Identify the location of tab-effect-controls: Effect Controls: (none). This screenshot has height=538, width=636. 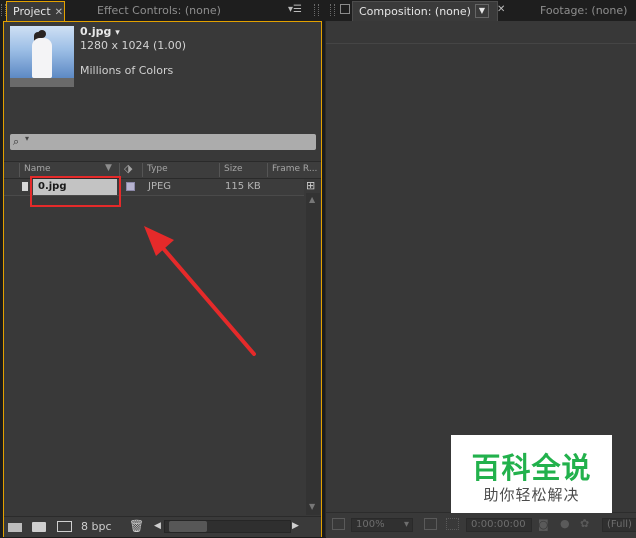
(171, 11).